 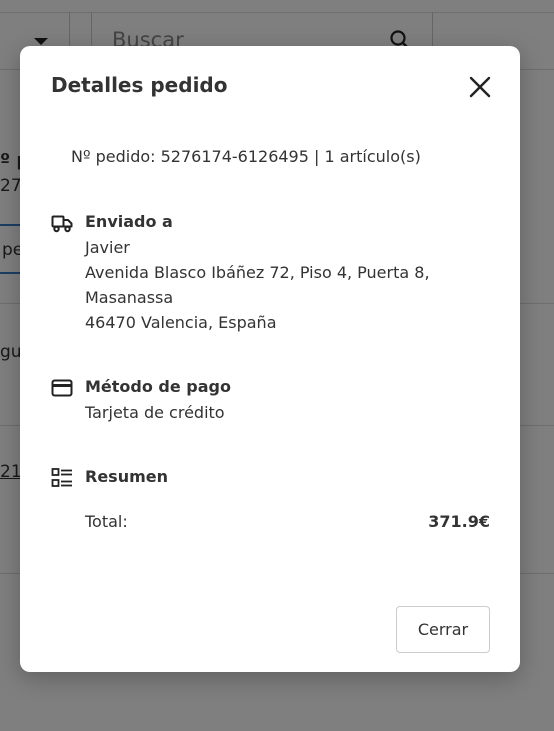 I want to click on list-icon, so click(x=61, y=477).